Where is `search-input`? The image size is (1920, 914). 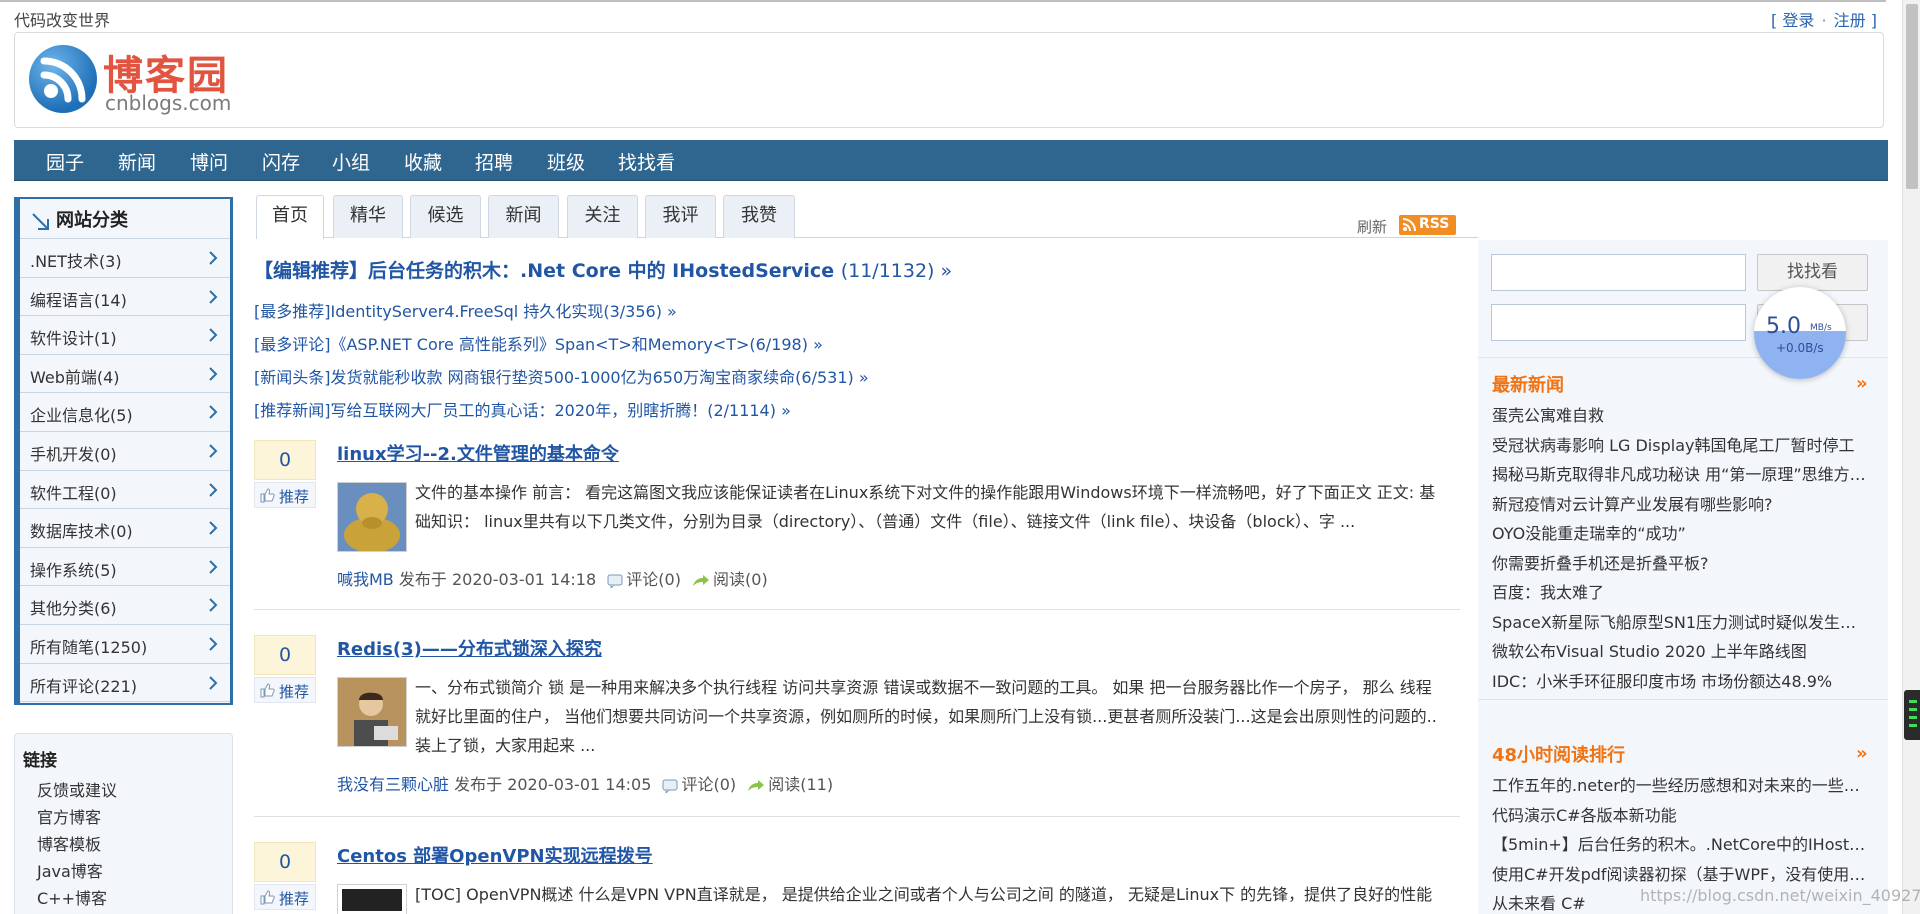
search-input is located at coordinates (1618, 272).